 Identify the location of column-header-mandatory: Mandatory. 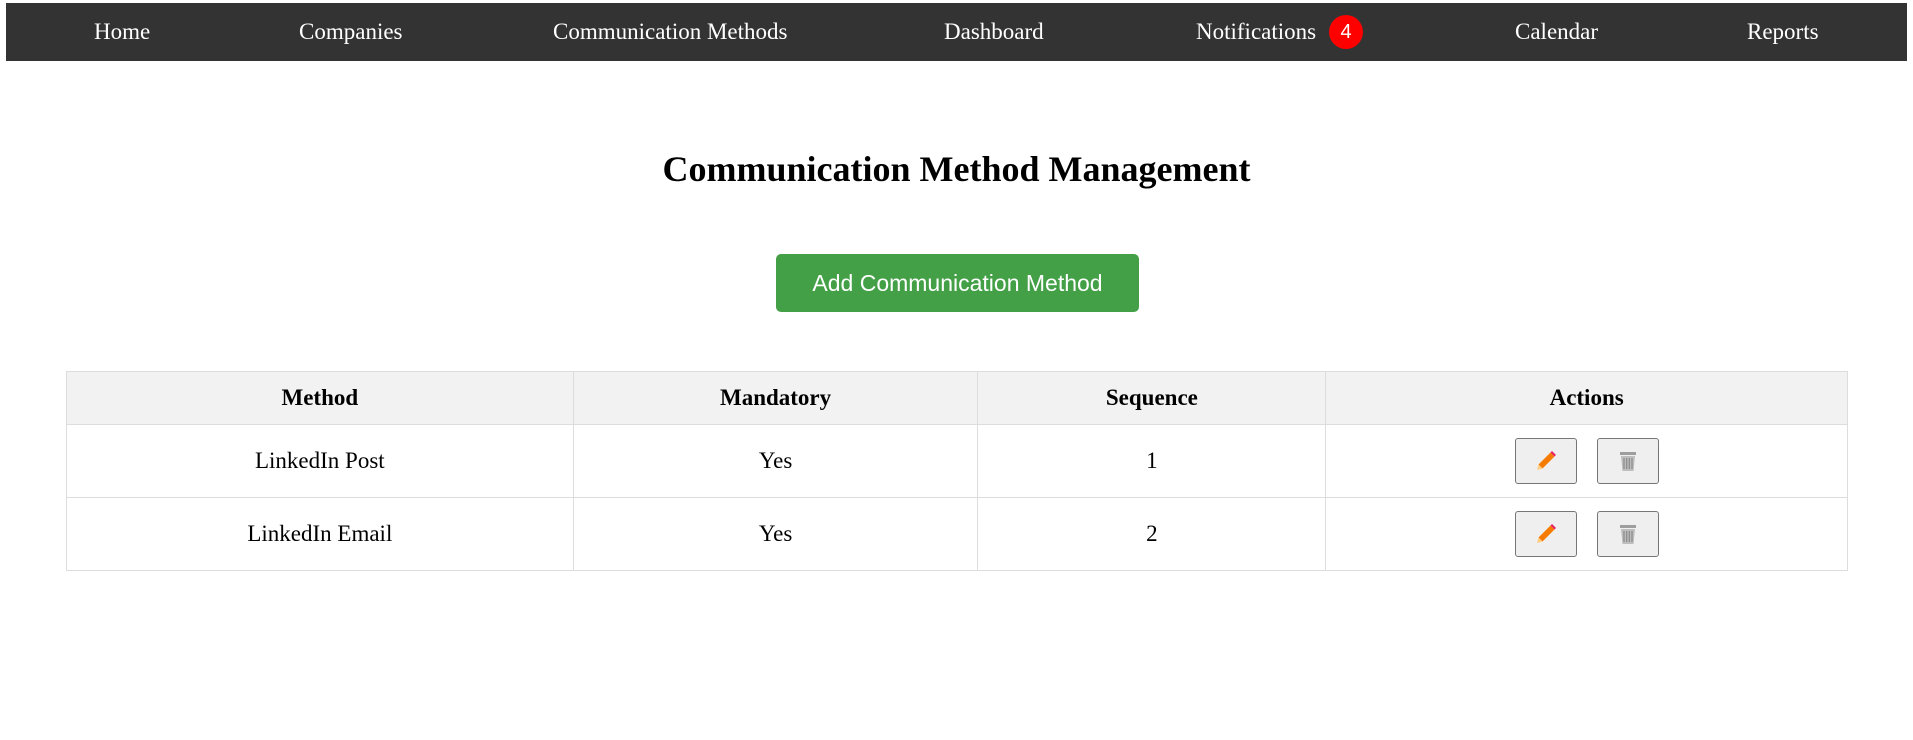
(775, 398).